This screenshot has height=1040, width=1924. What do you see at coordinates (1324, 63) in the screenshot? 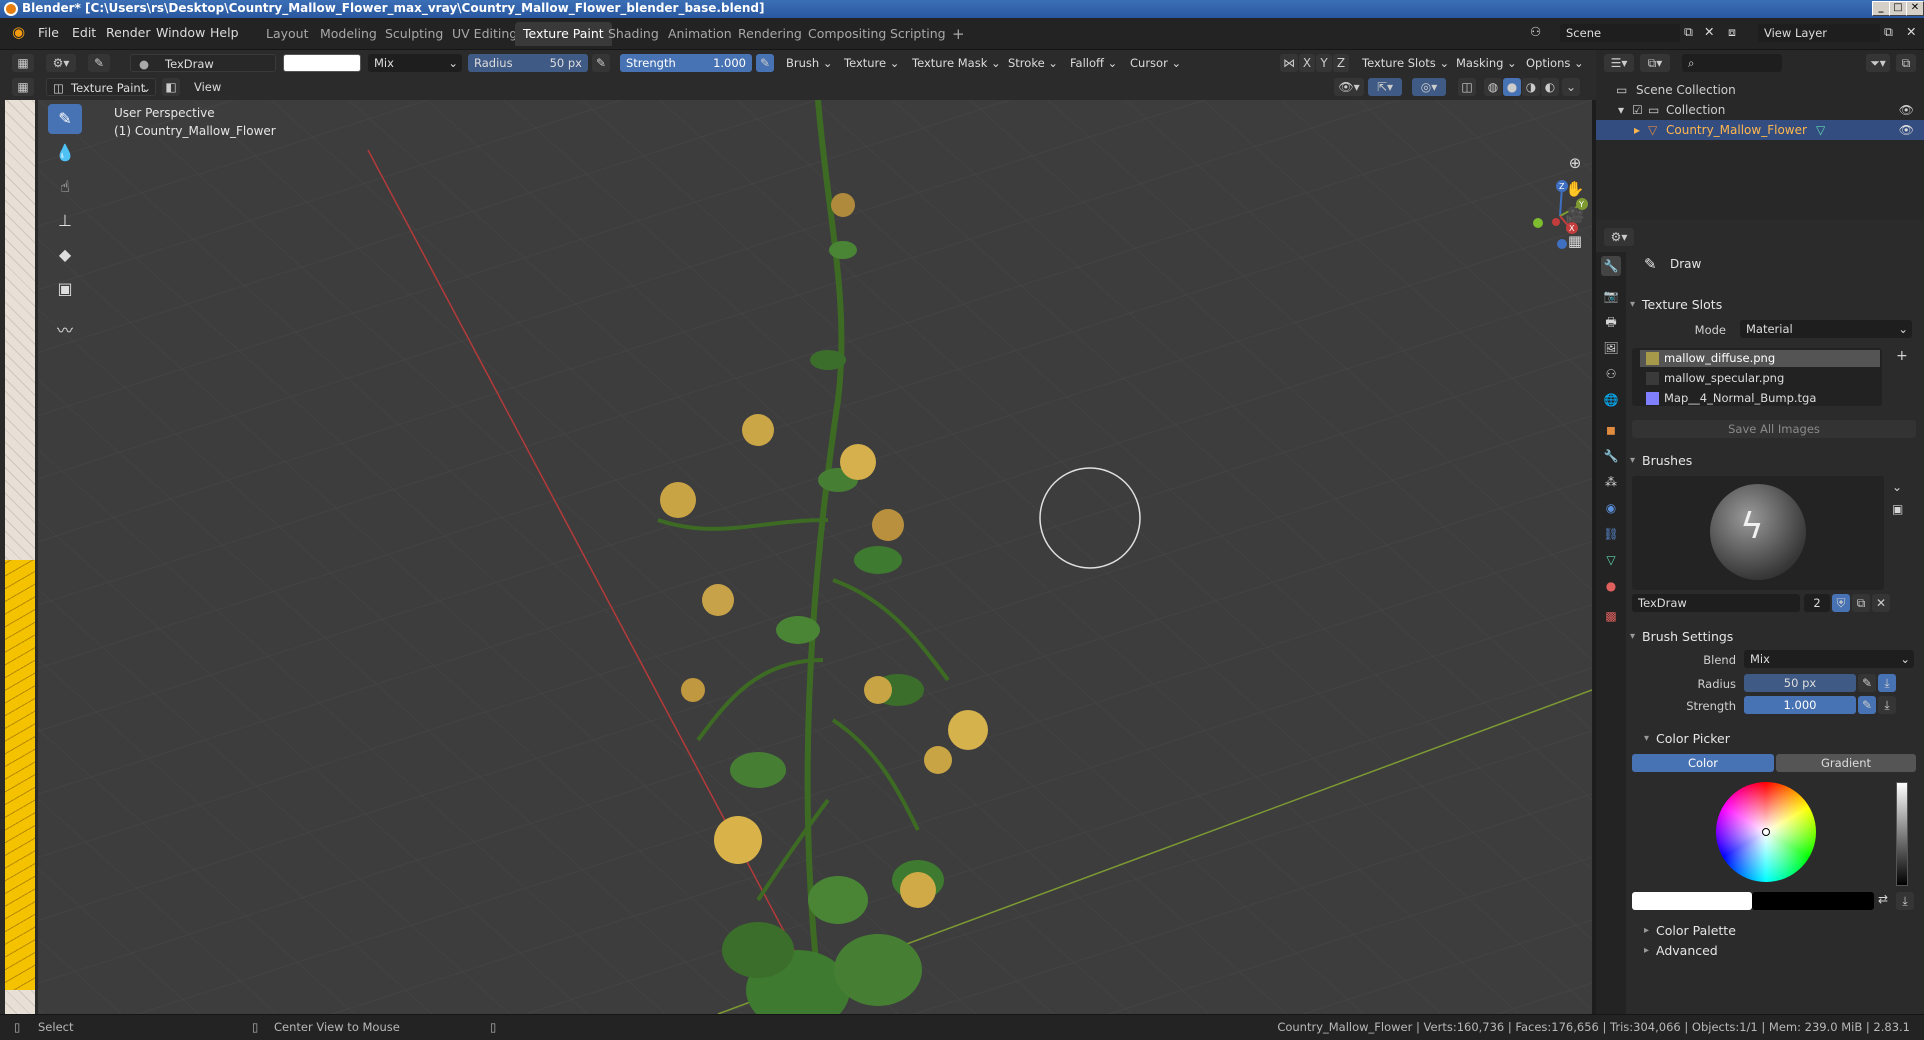
I see `axis-y-toggle: Y` at bounding box center [1324, 63].